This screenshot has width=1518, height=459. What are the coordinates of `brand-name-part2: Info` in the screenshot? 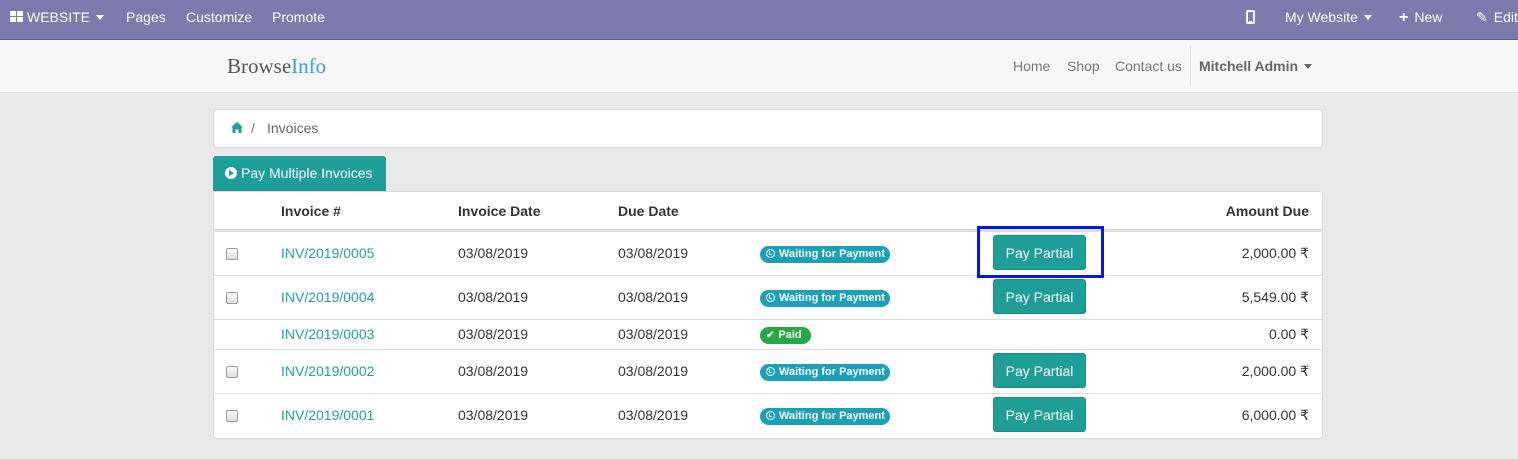 It's located at (309, 66).